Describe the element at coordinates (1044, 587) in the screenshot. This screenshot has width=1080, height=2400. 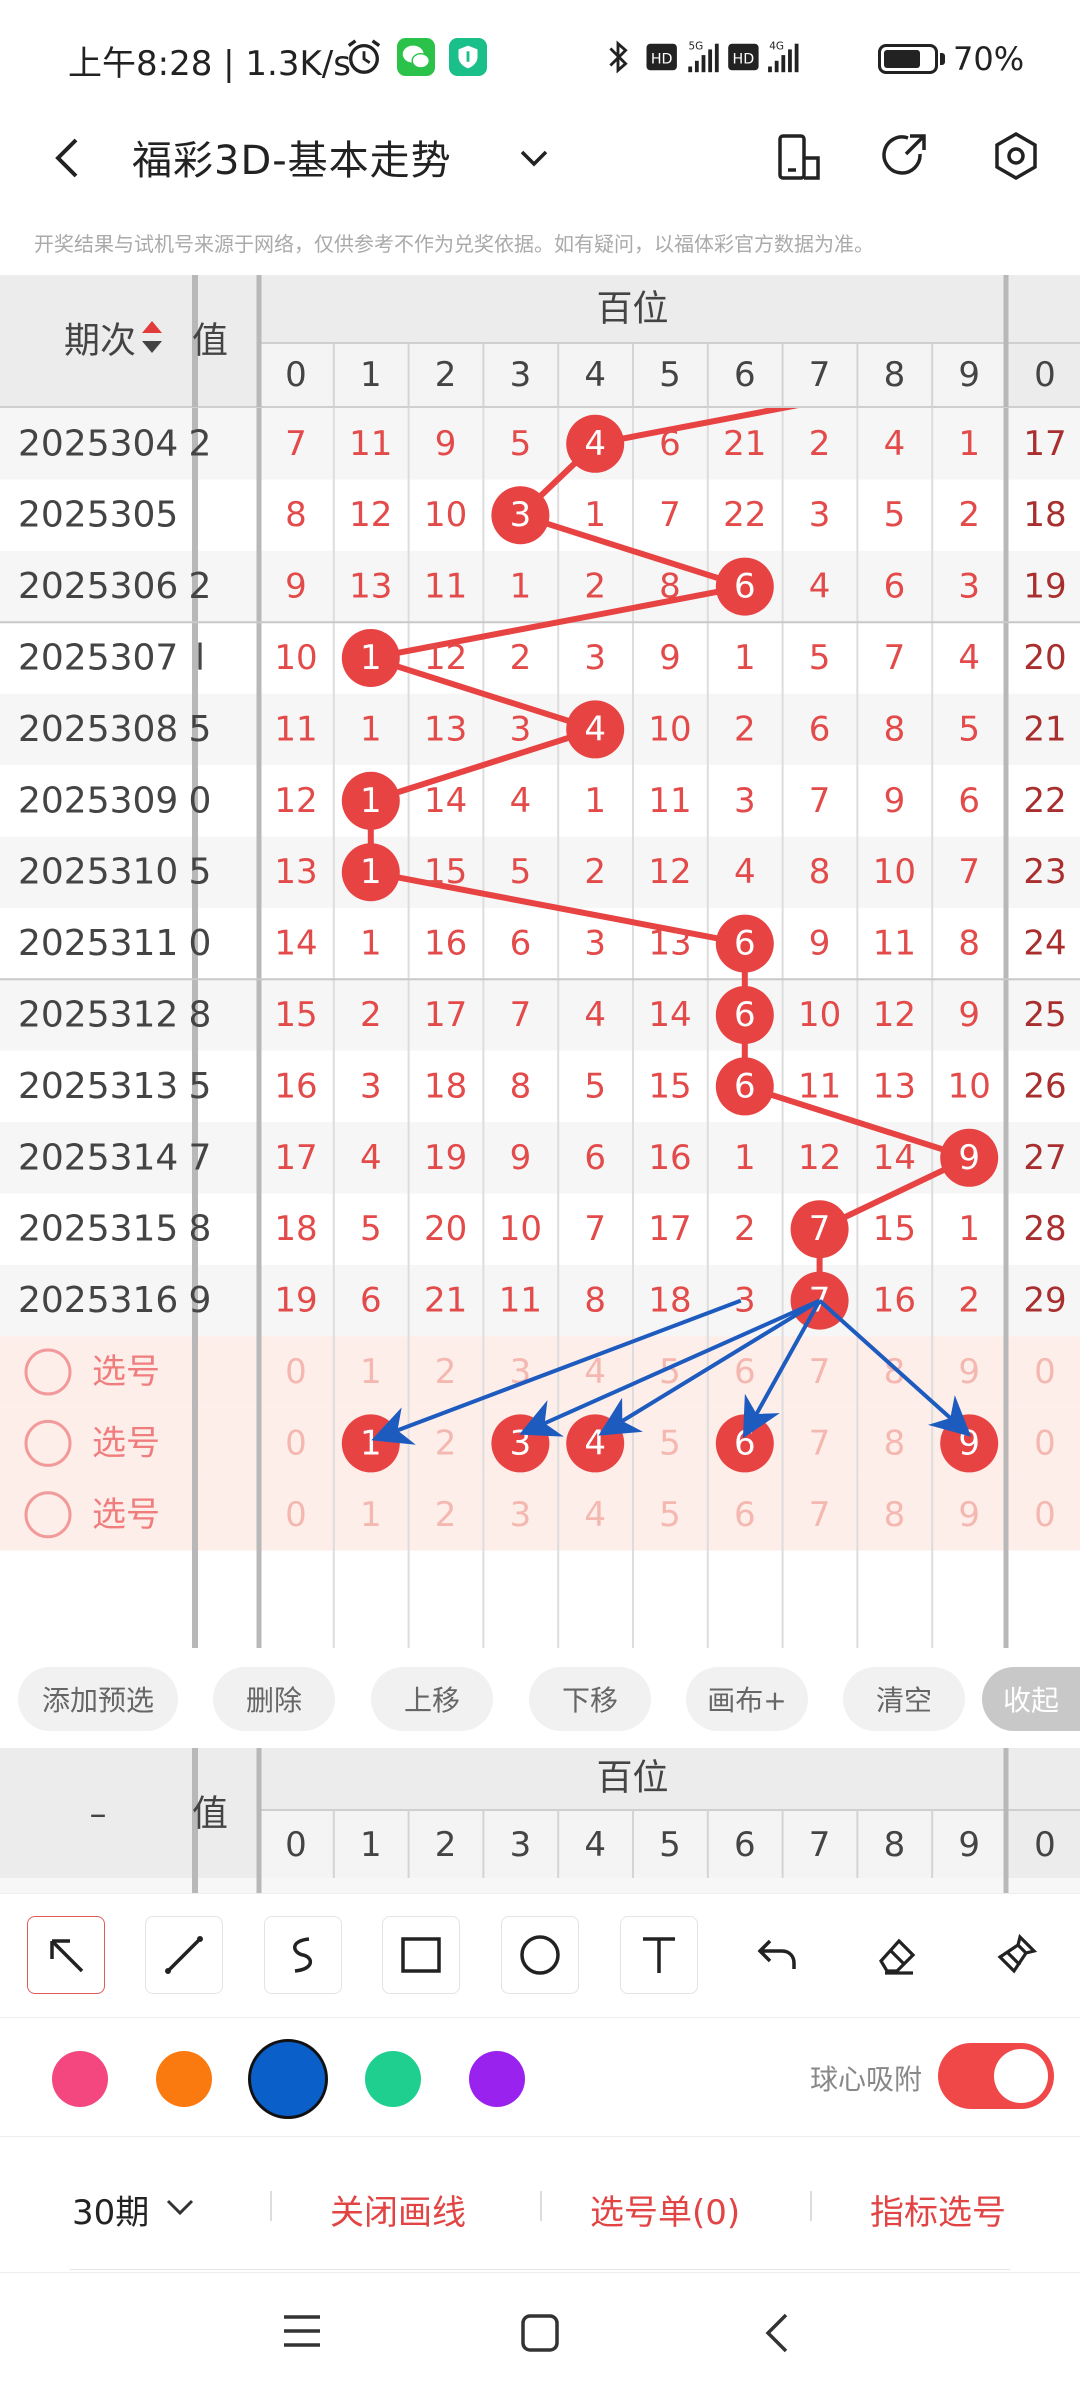
I see `next-group-value: 19` at that location.